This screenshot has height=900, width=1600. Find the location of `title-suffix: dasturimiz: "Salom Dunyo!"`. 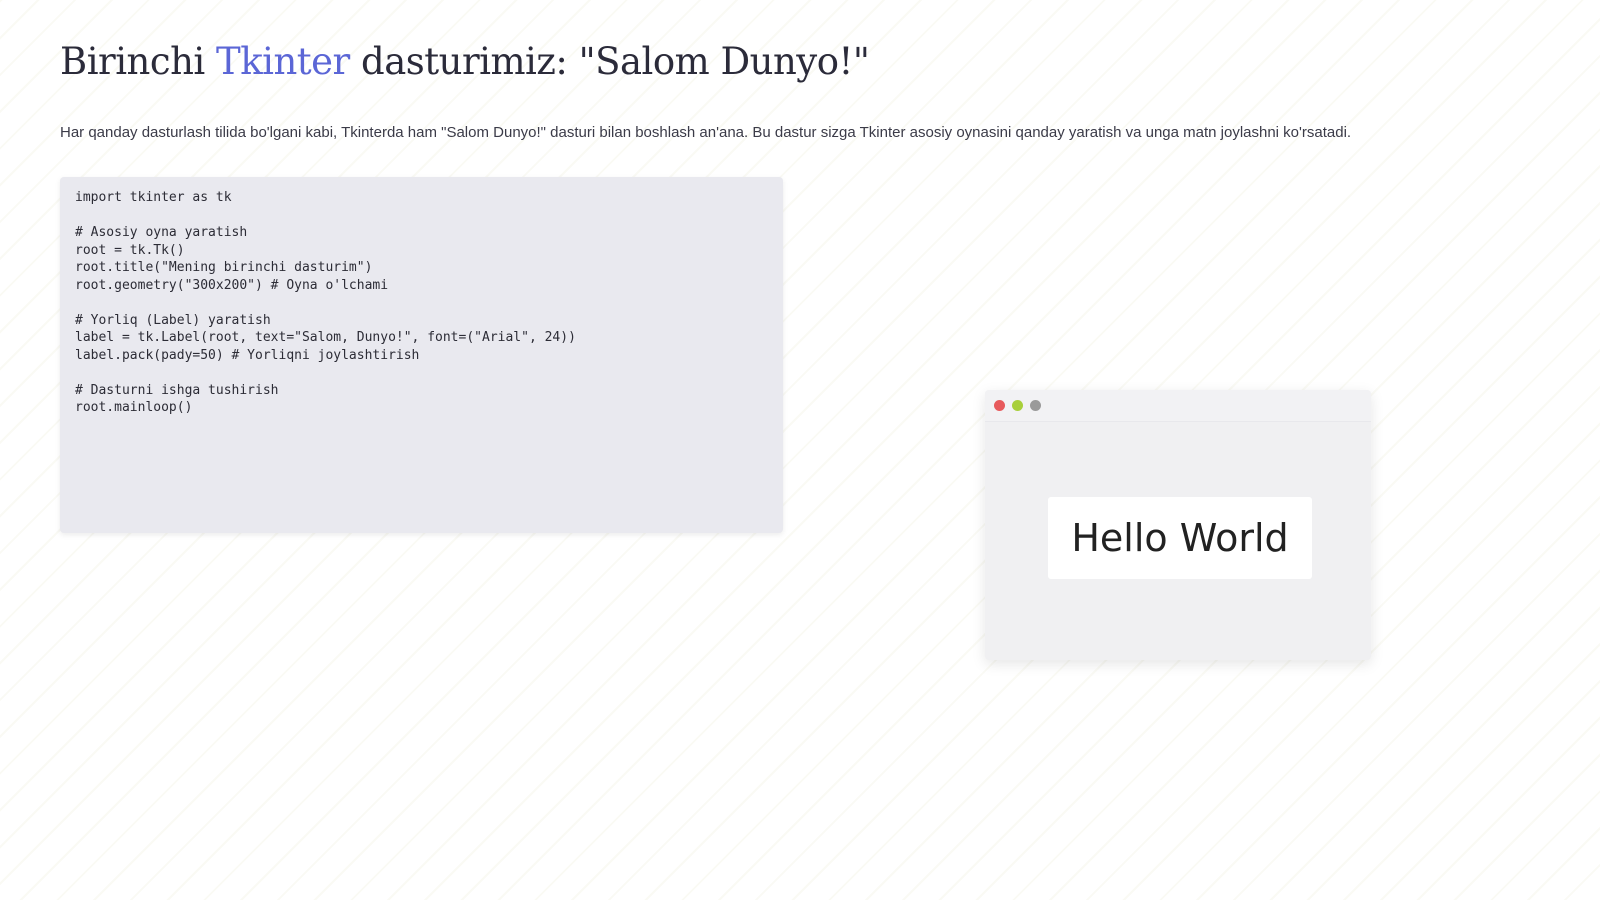

title-suffix: dasturimiz: "Salom Dunyo!" is located at coordinates (609, 61).